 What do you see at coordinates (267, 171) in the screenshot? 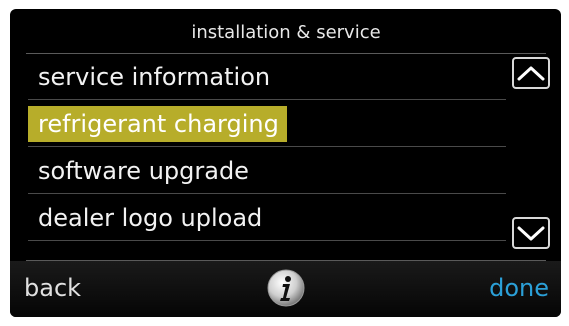
I see `menu-item-software-upgrade: software upgrade` at bounding box center [267, 171].